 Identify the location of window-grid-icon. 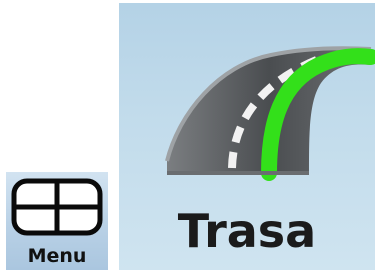
(57, 207).